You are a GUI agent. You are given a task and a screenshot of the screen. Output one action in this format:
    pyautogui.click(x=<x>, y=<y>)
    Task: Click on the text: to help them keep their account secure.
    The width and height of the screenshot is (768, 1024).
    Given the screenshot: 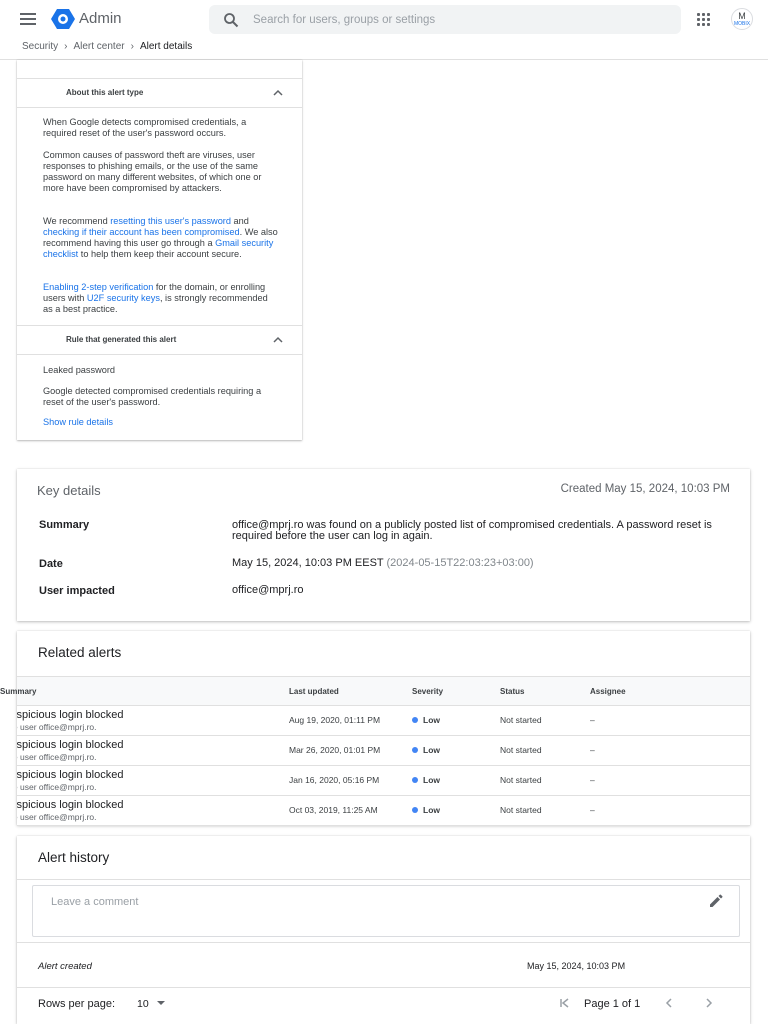 What is the action you would take?
    pyautogui.click(x=160, y=254)
    